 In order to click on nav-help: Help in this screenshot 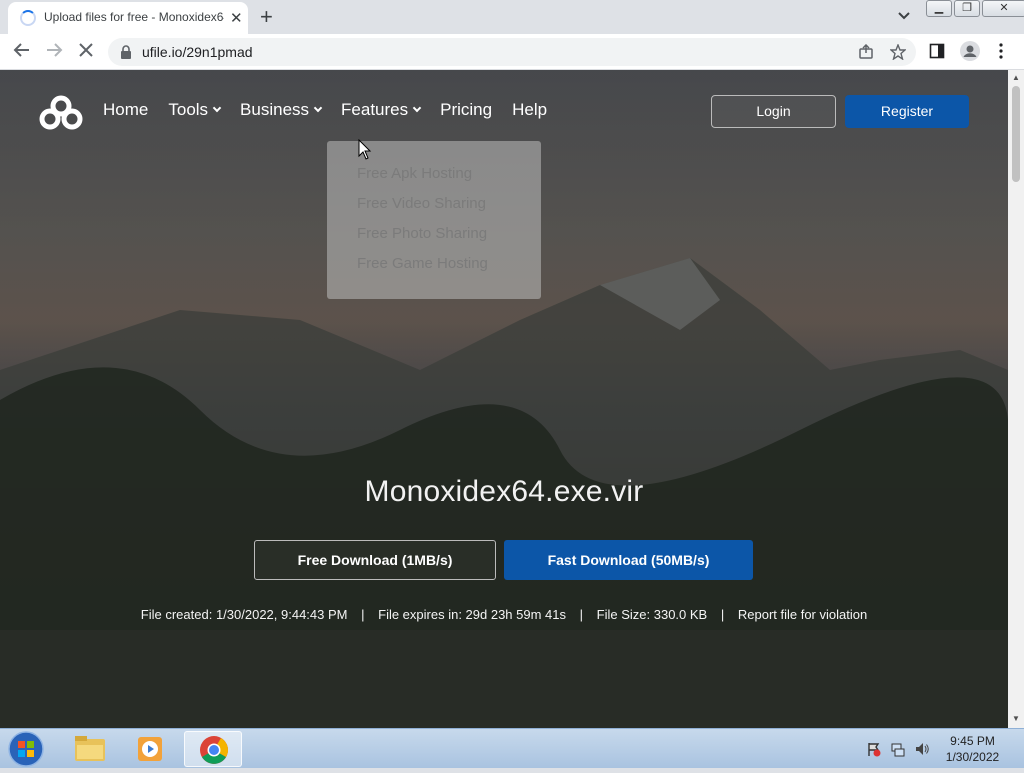, I will do `click(529, 110)`.